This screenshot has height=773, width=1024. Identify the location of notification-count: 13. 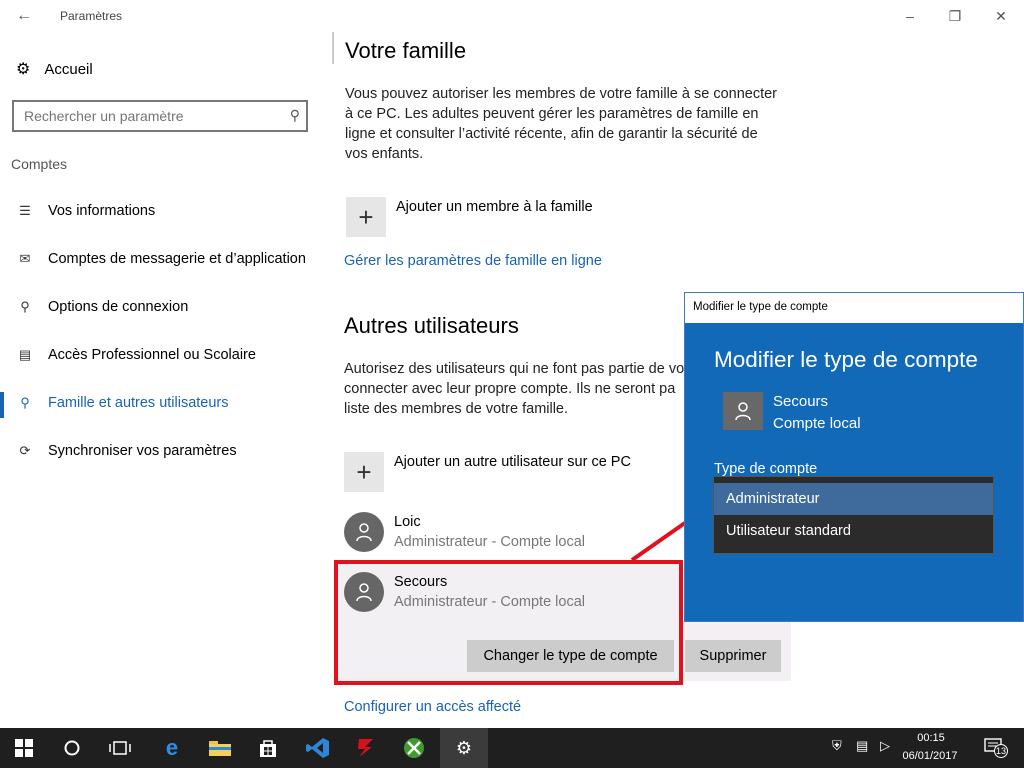
(1001, 751).